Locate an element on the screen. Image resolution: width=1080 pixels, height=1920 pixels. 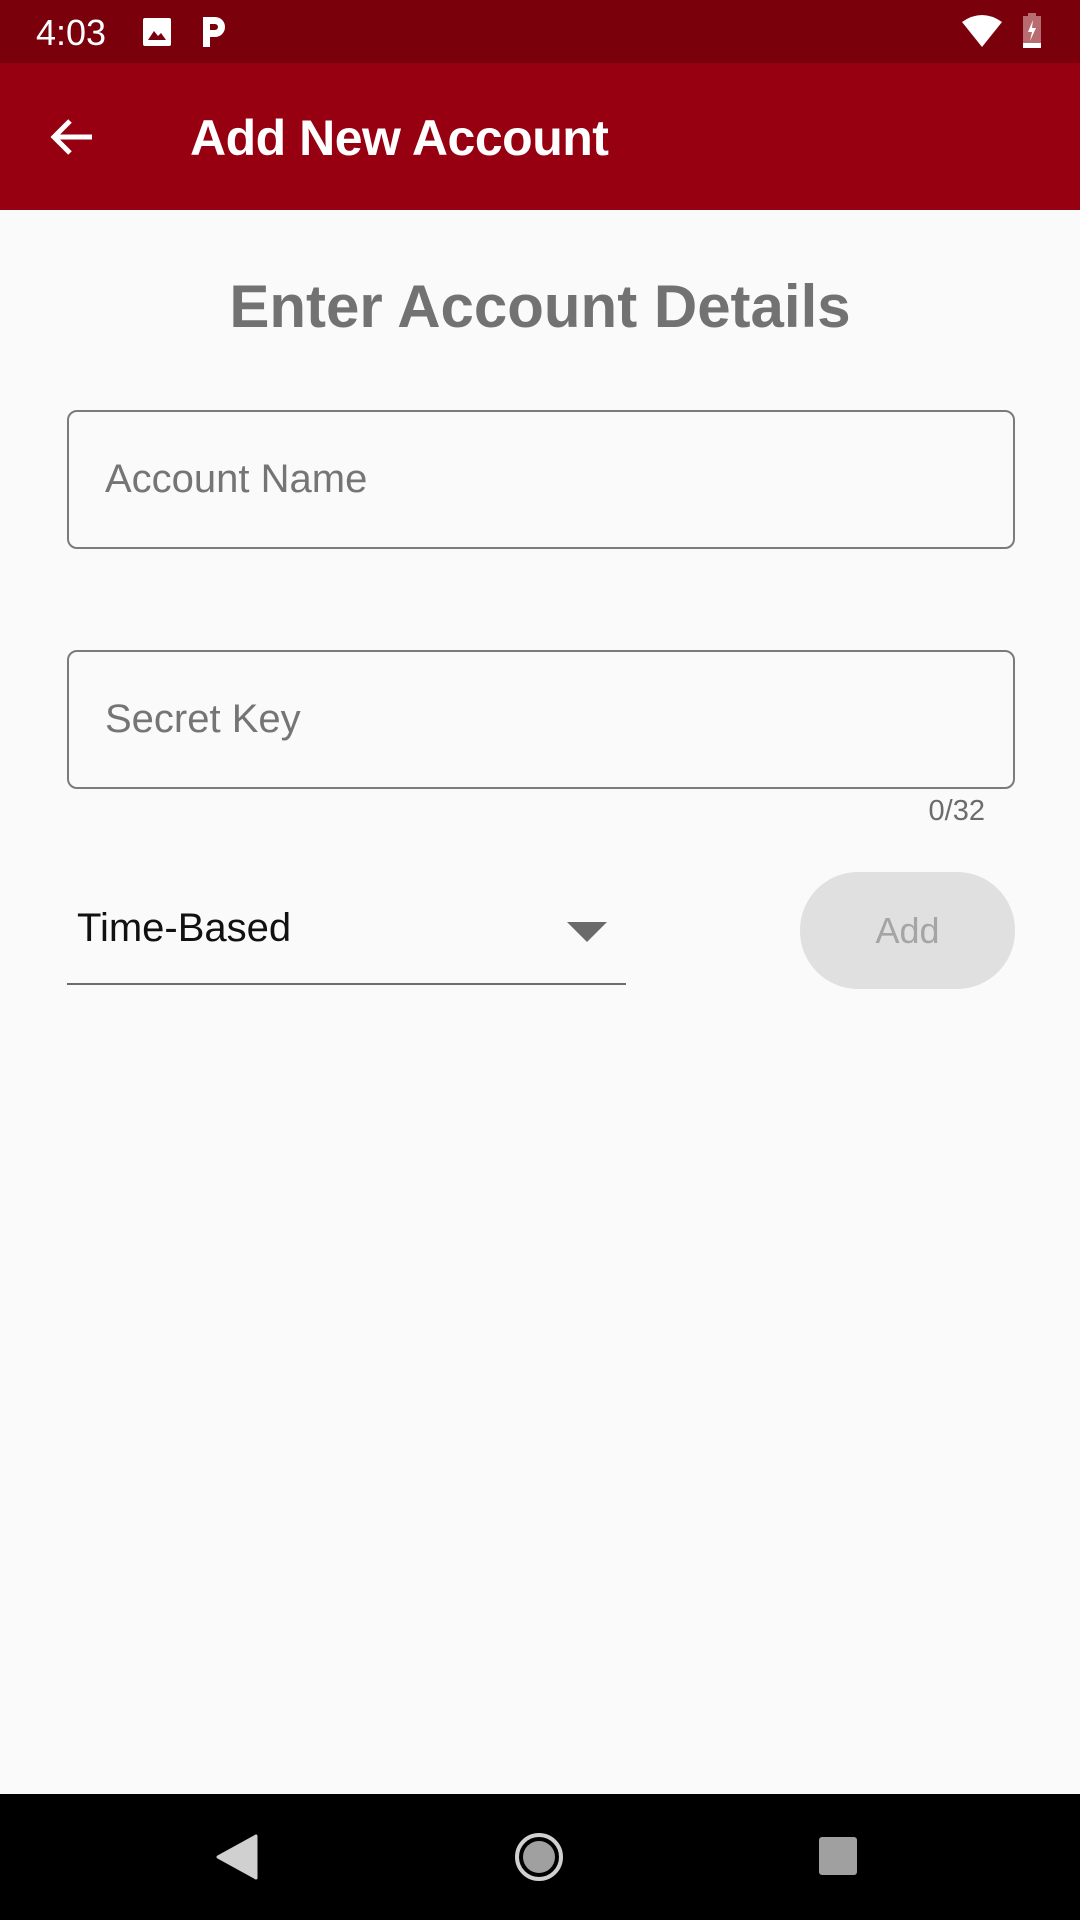
back-triangle-icon is located at coordinates (238, 1857).